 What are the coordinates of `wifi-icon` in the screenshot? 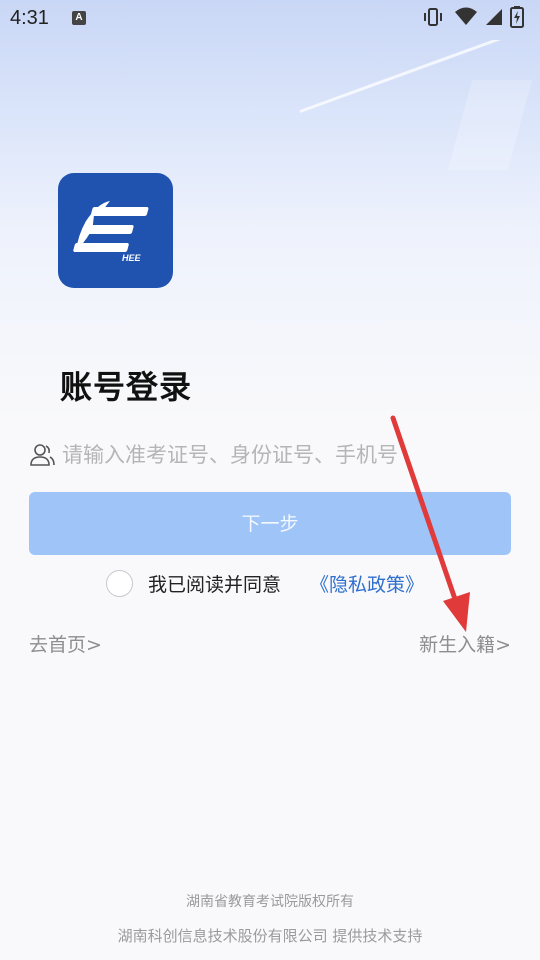 It's located at (466, 16).